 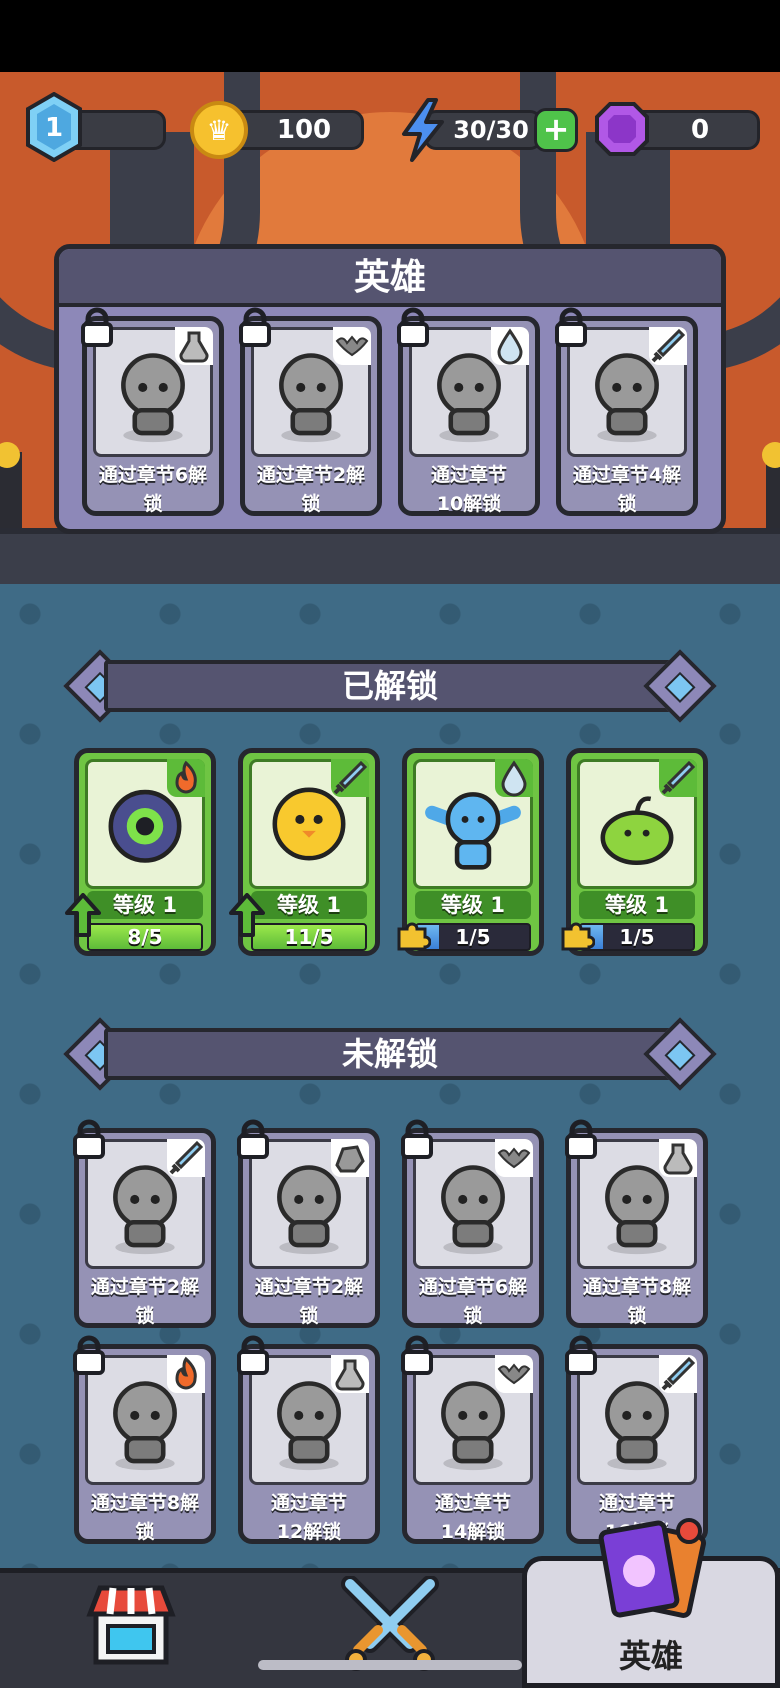 I want to click on shop-icon, so click(x=131, y=1623).